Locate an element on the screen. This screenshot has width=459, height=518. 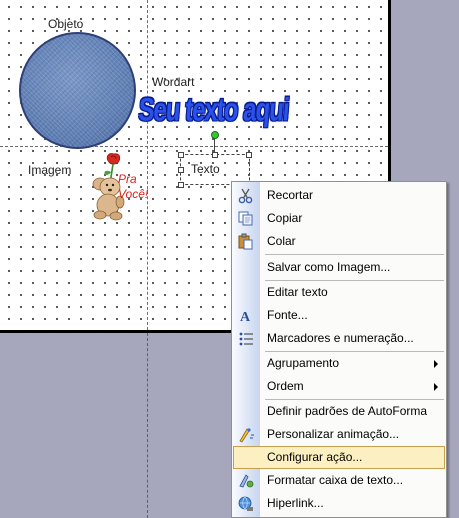
menu-label-definir-padroes: Definir padrões de AutoForma is located at coordinates (347, 411).